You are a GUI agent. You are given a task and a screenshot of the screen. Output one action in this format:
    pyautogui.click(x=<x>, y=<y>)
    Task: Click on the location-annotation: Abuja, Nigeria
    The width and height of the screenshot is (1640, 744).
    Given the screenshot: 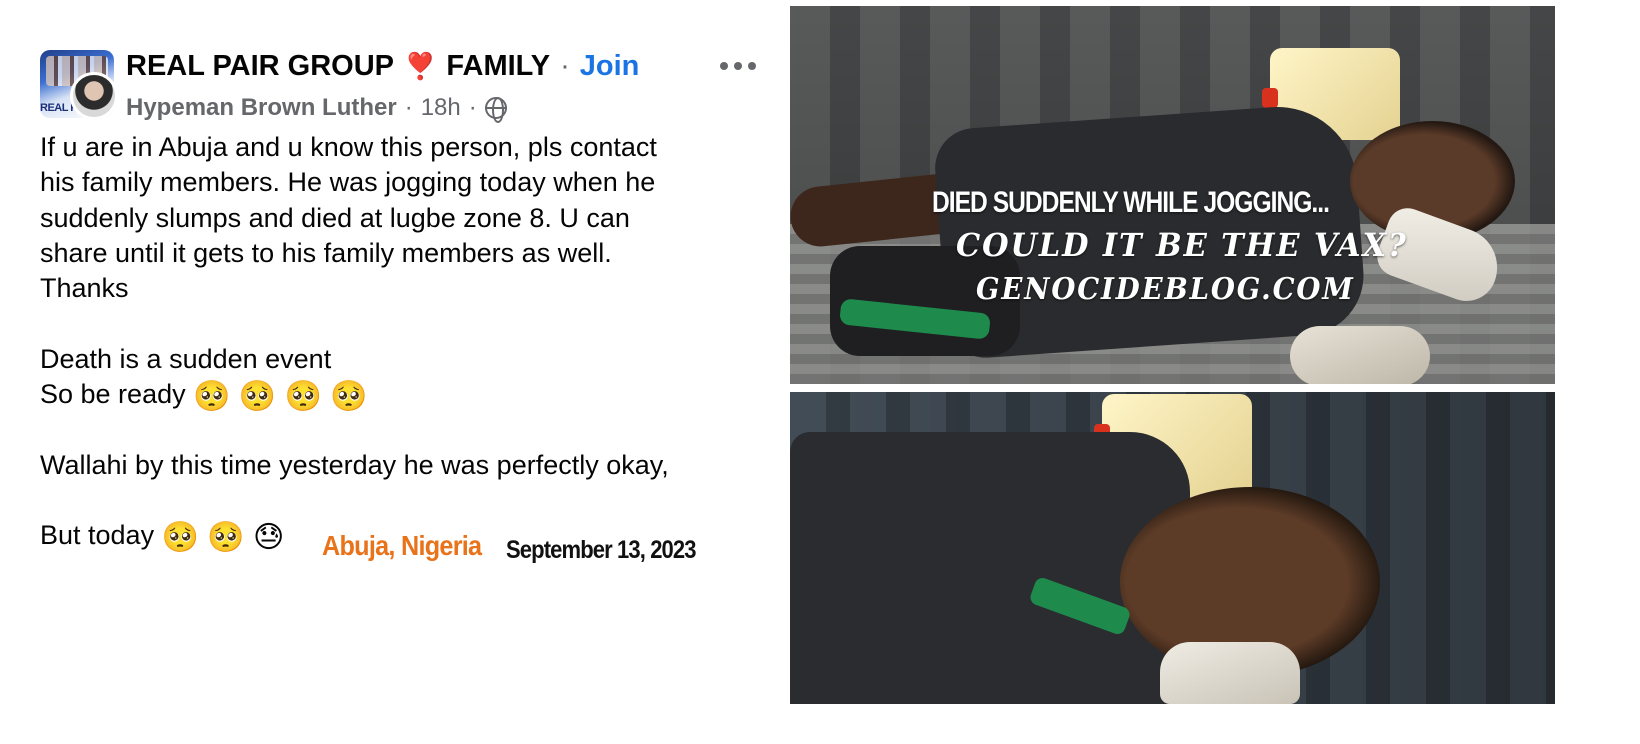 What is the action you would take?
    pyautogui.click(x=402, y=545)
    